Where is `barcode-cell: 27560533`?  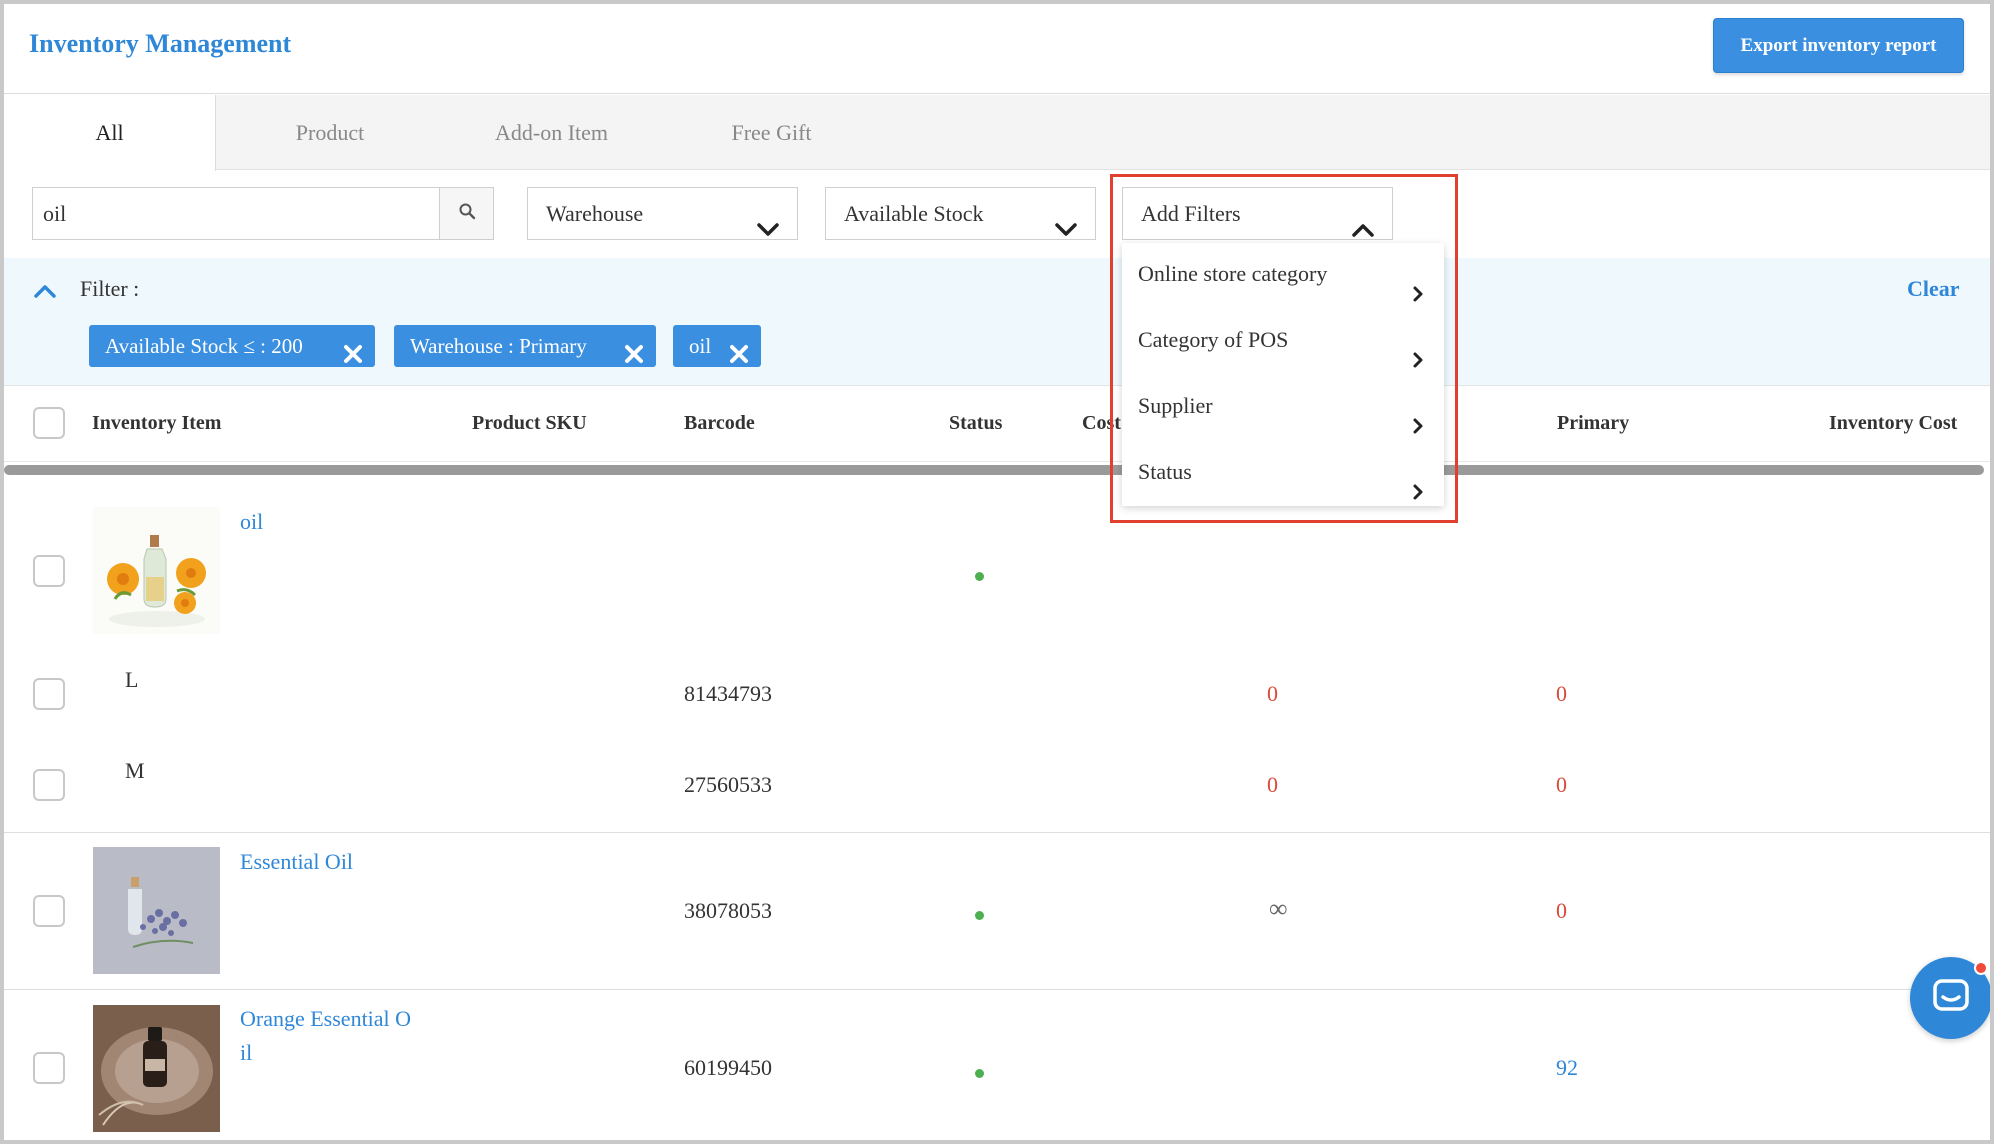
barcode-cell: 27560533 is located at coordinates (728, 784).